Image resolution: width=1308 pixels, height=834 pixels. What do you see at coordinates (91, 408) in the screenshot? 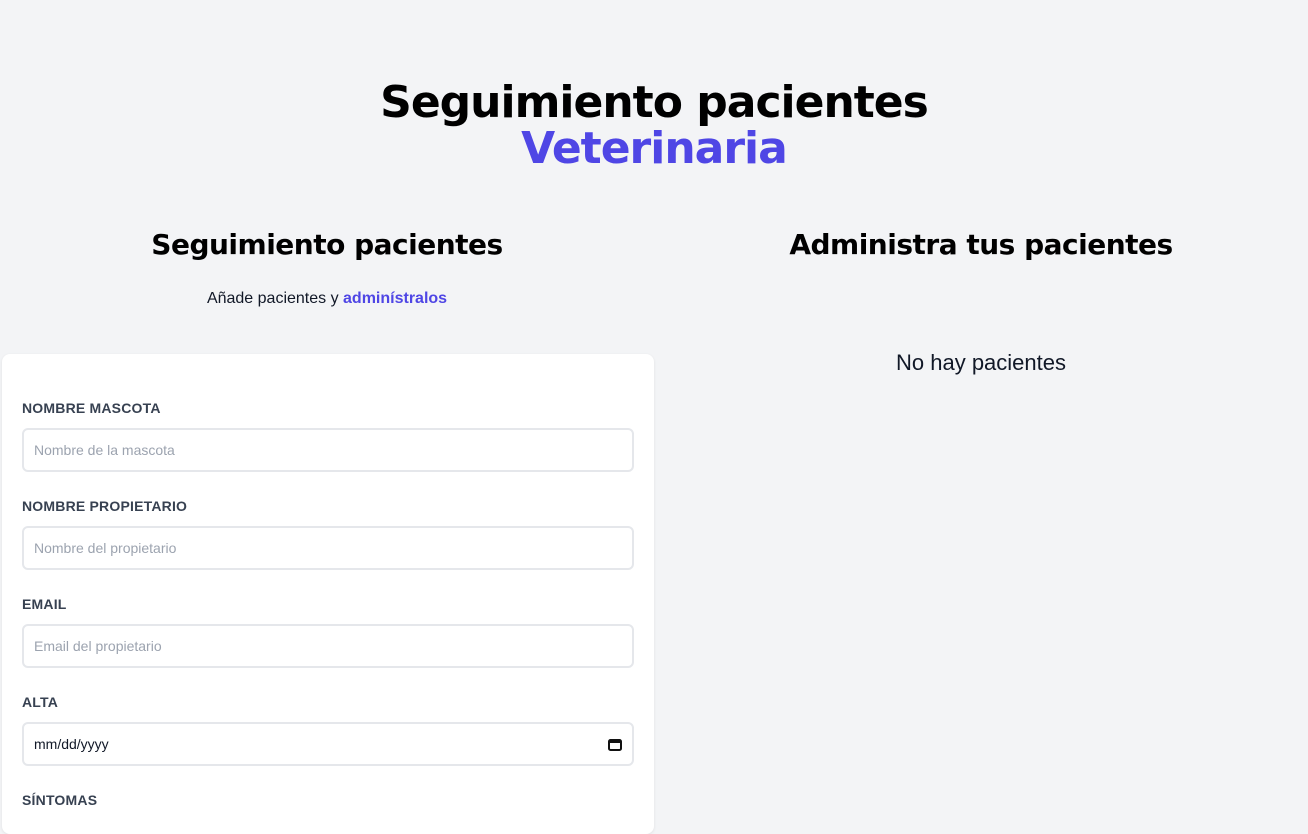
I see `pet-name-label: NOMBRE MASCOTA` at bounding box center [91, 408].